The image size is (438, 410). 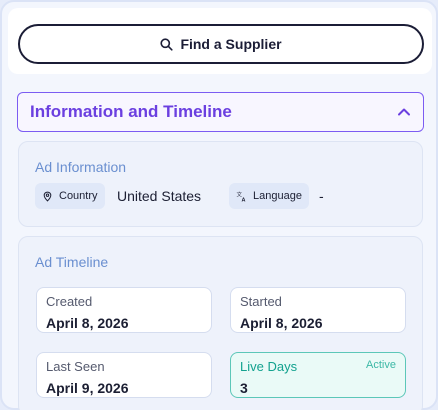 What do you see at coordinates (75, 366) in the screenshot?
I see `last-seen-label: Last Seen` at bounding box center [75, 366].